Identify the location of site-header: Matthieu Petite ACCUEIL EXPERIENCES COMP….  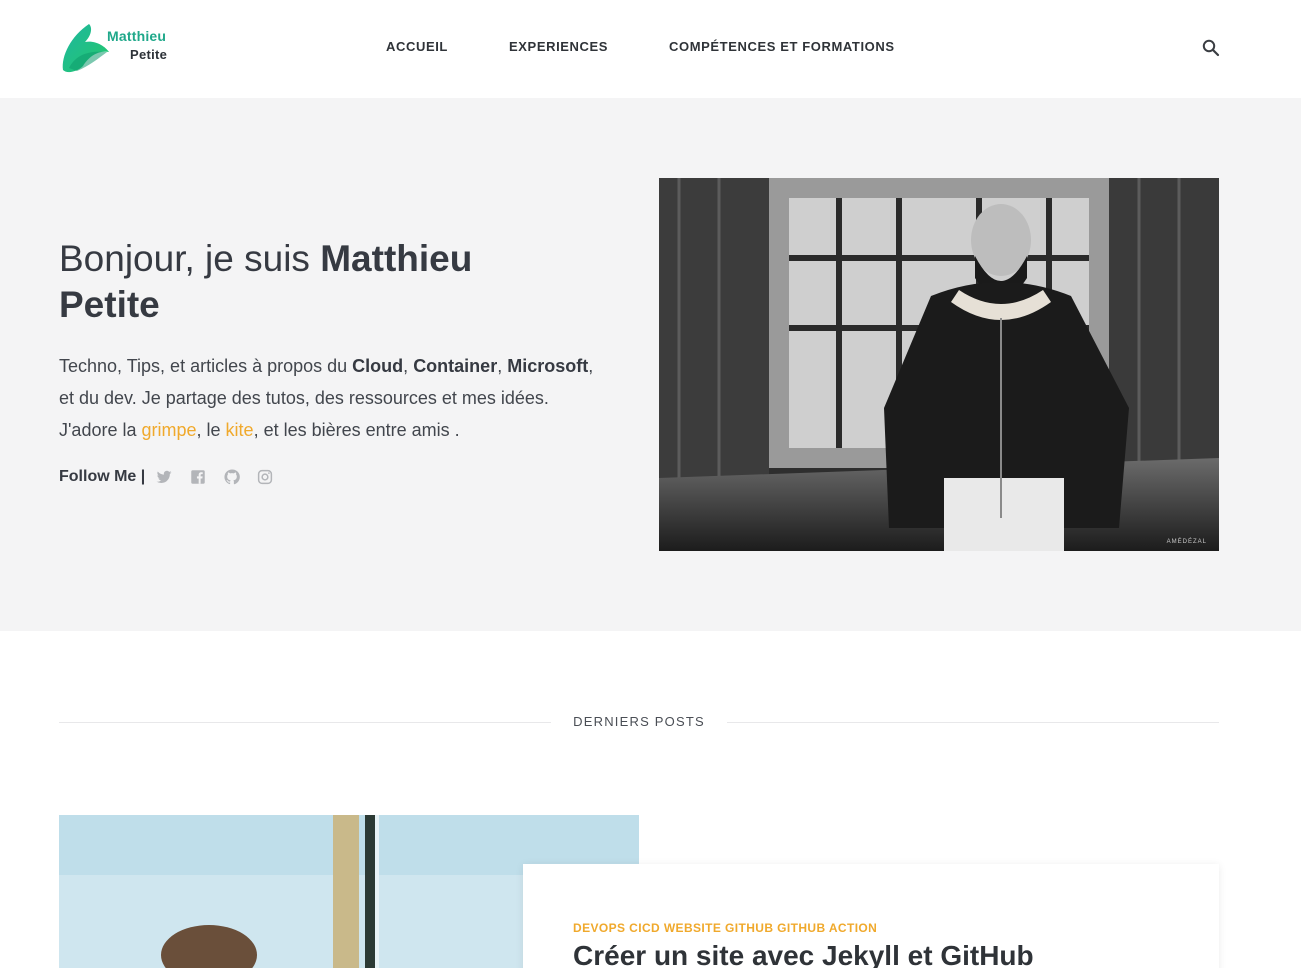
(650, 49).